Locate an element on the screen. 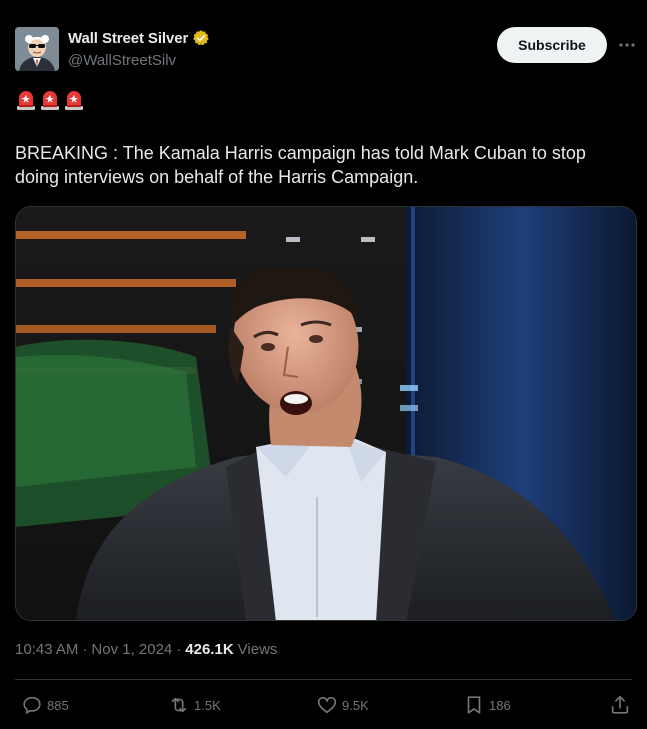 Image resolution: width=647 pixels, height=729 pixels. subscribe-button: Subscribe is located at coordinates (552, 45).